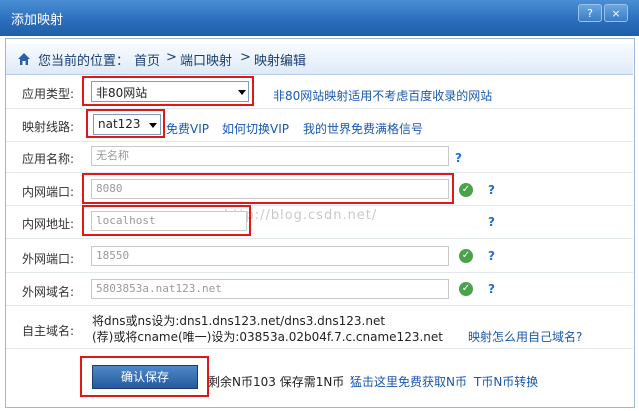 Image resolution: width=639 pixels, height=411 pixels. I want to click on window-title: 添加映射, so click(37, 20).